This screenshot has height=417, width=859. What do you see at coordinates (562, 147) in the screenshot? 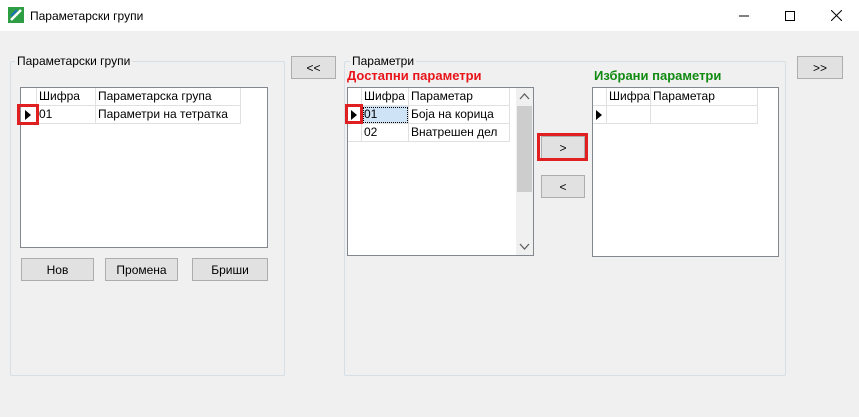
I see `move-right-button-highlight` at bounding box center [562, 147].